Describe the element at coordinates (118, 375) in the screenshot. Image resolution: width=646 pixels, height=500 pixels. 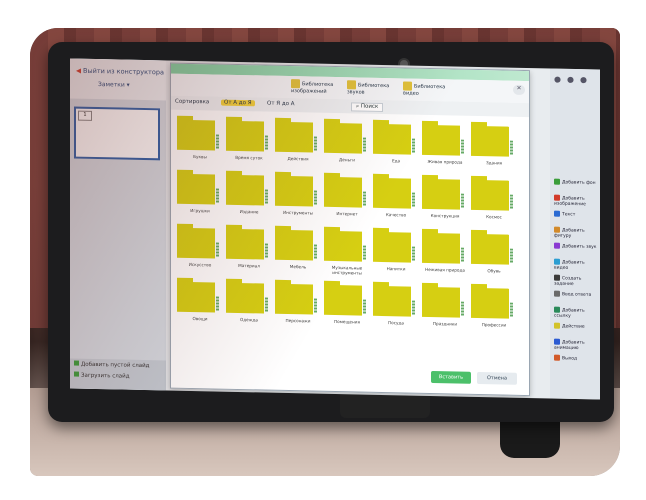
I see `load-slide-button: Загрузить слайд` at that location.